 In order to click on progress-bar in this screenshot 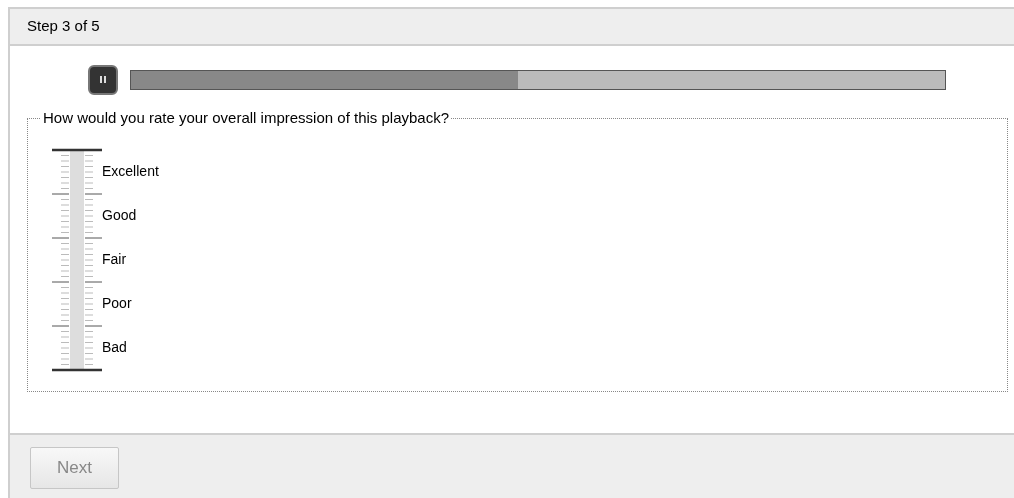, I will do `click(538, 79)`.